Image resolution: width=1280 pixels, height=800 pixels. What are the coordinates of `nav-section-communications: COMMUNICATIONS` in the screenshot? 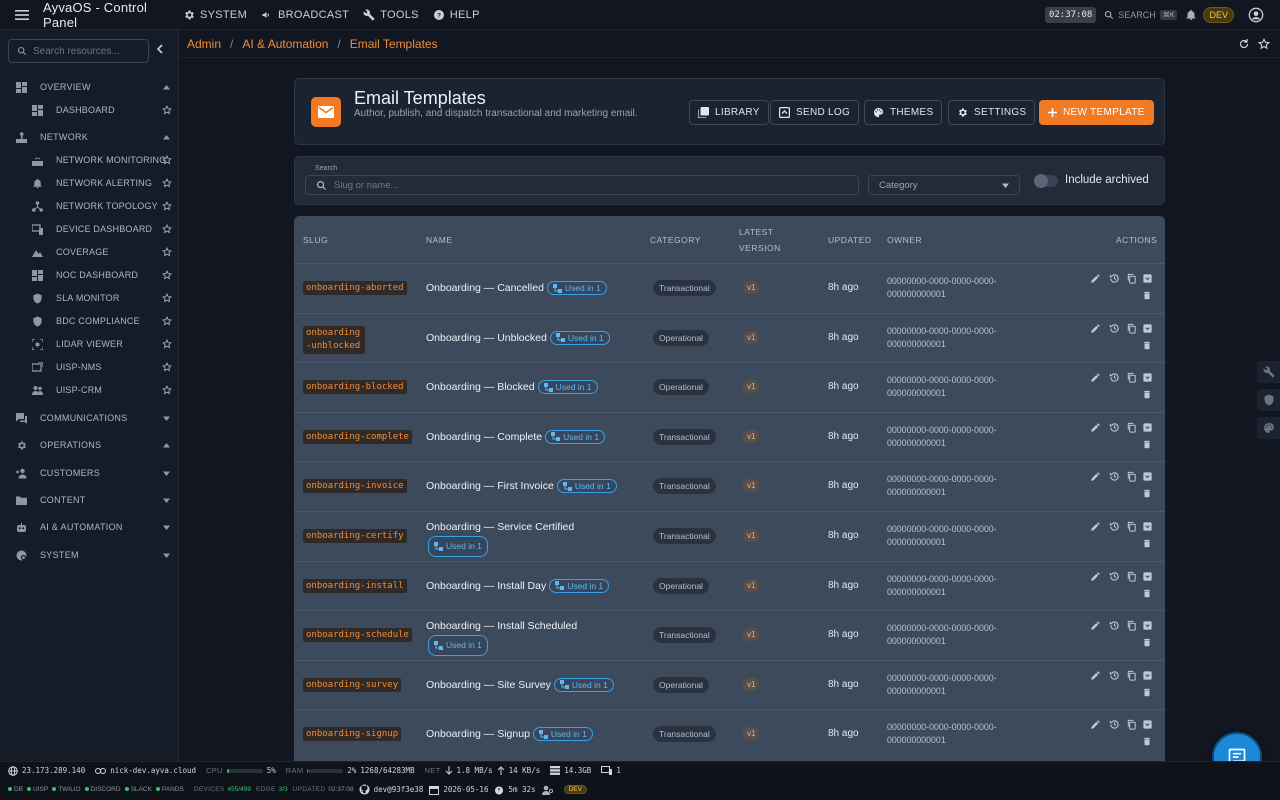 It's located at (89, 418).